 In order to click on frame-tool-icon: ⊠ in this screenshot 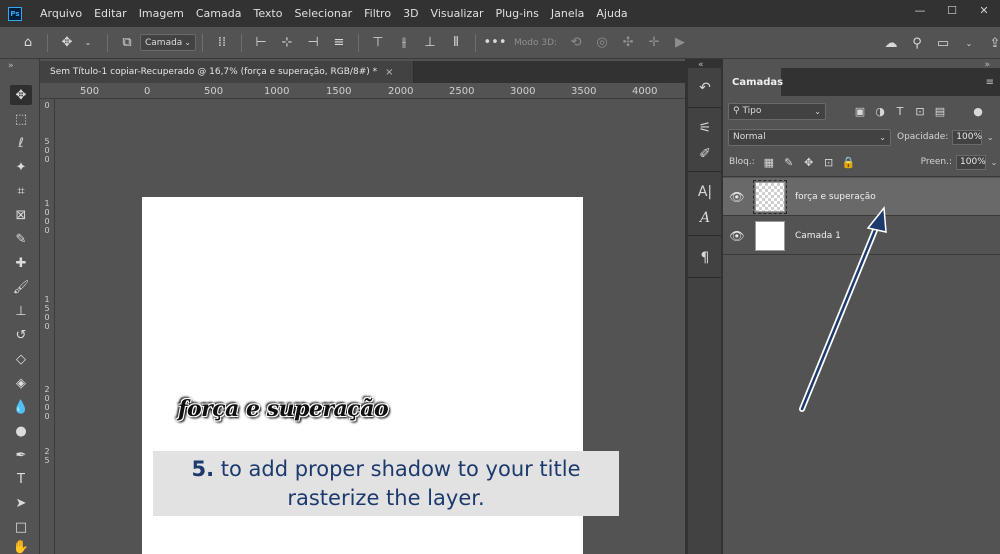, I will do `click(21, 215)`.